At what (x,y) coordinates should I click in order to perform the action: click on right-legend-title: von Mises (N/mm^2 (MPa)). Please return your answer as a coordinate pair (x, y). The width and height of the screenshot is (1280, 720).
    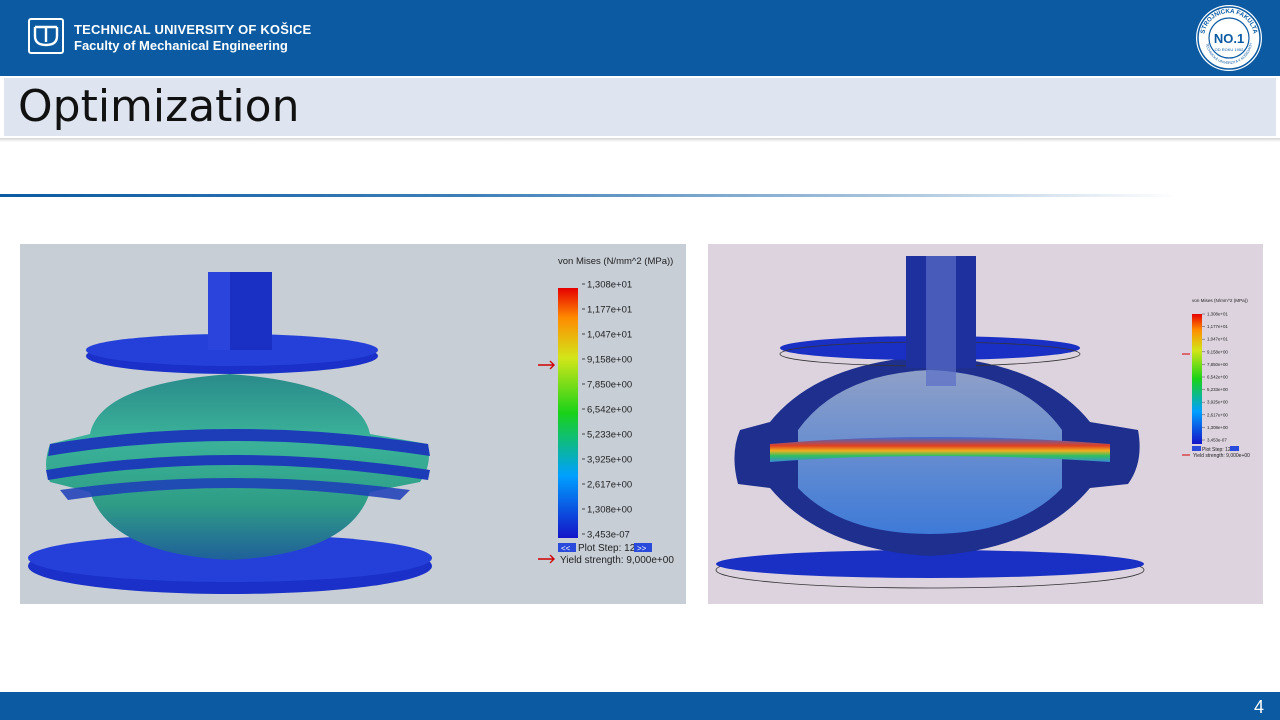
    Looking at the image, I should click on (1220, 300).